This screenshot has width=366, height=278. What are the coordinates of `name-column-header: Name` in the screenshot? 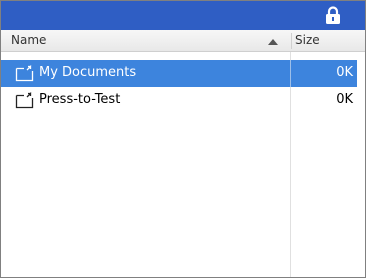 It's located at (28, 40).